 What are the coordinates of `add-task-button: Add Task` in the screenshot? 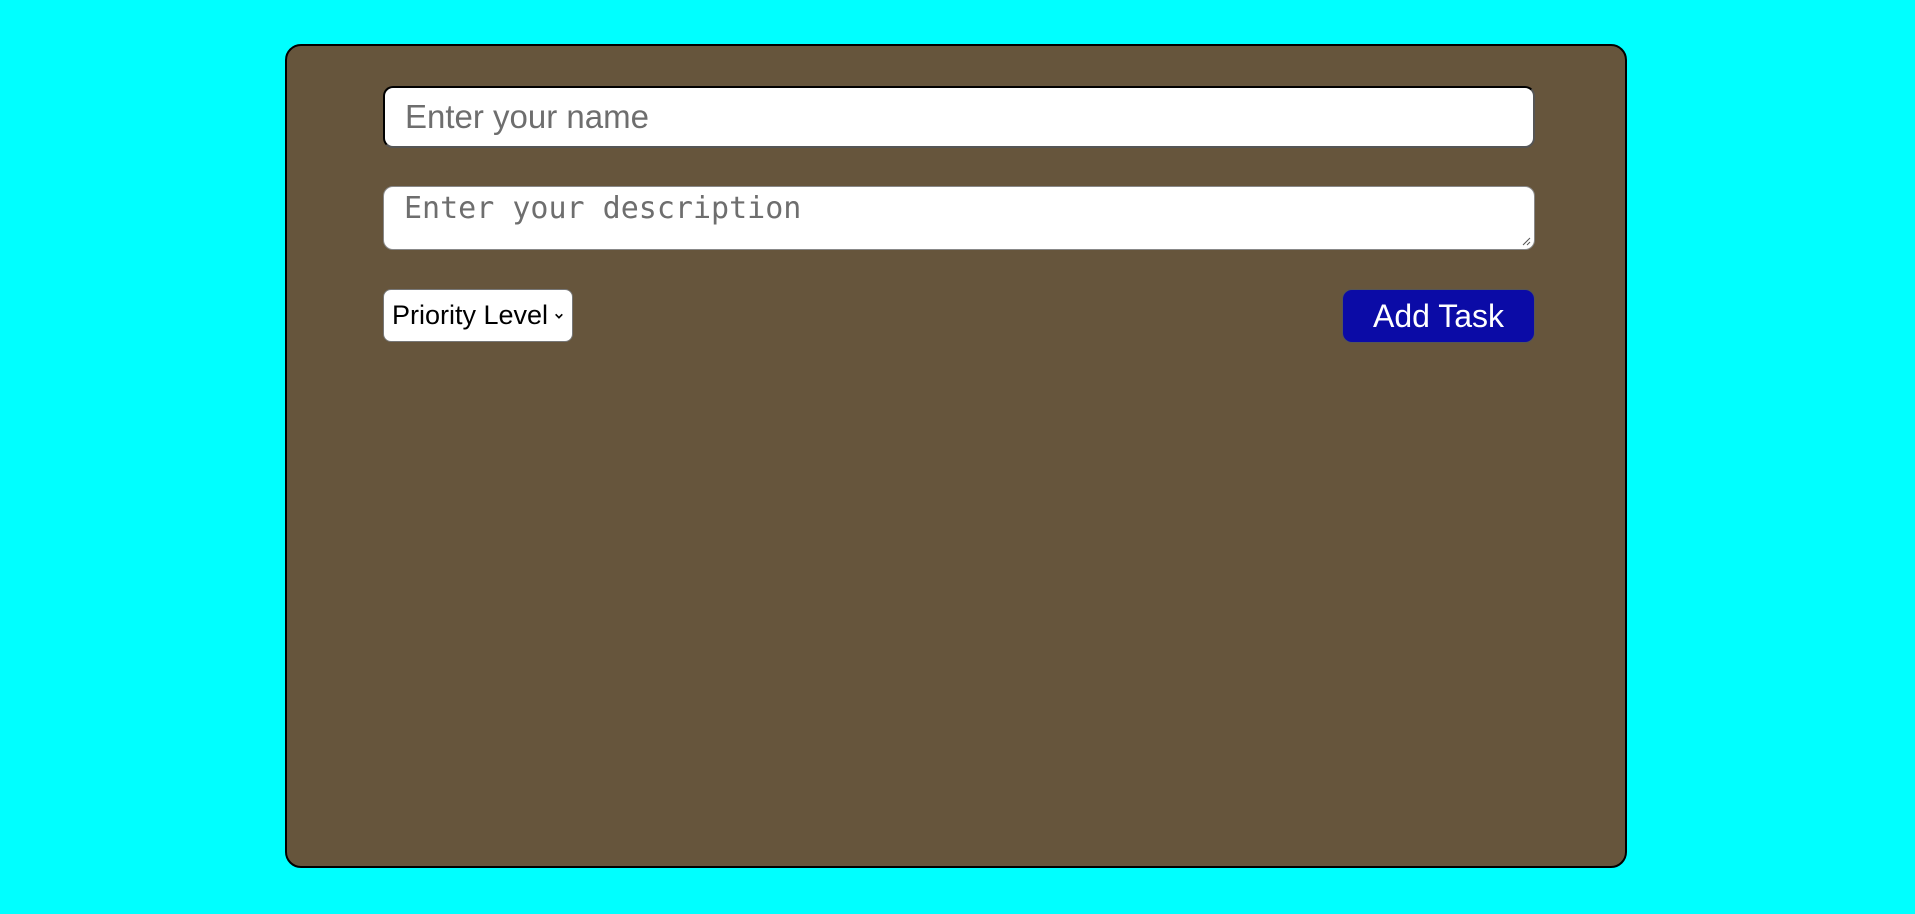 It's located at (1438, 316).